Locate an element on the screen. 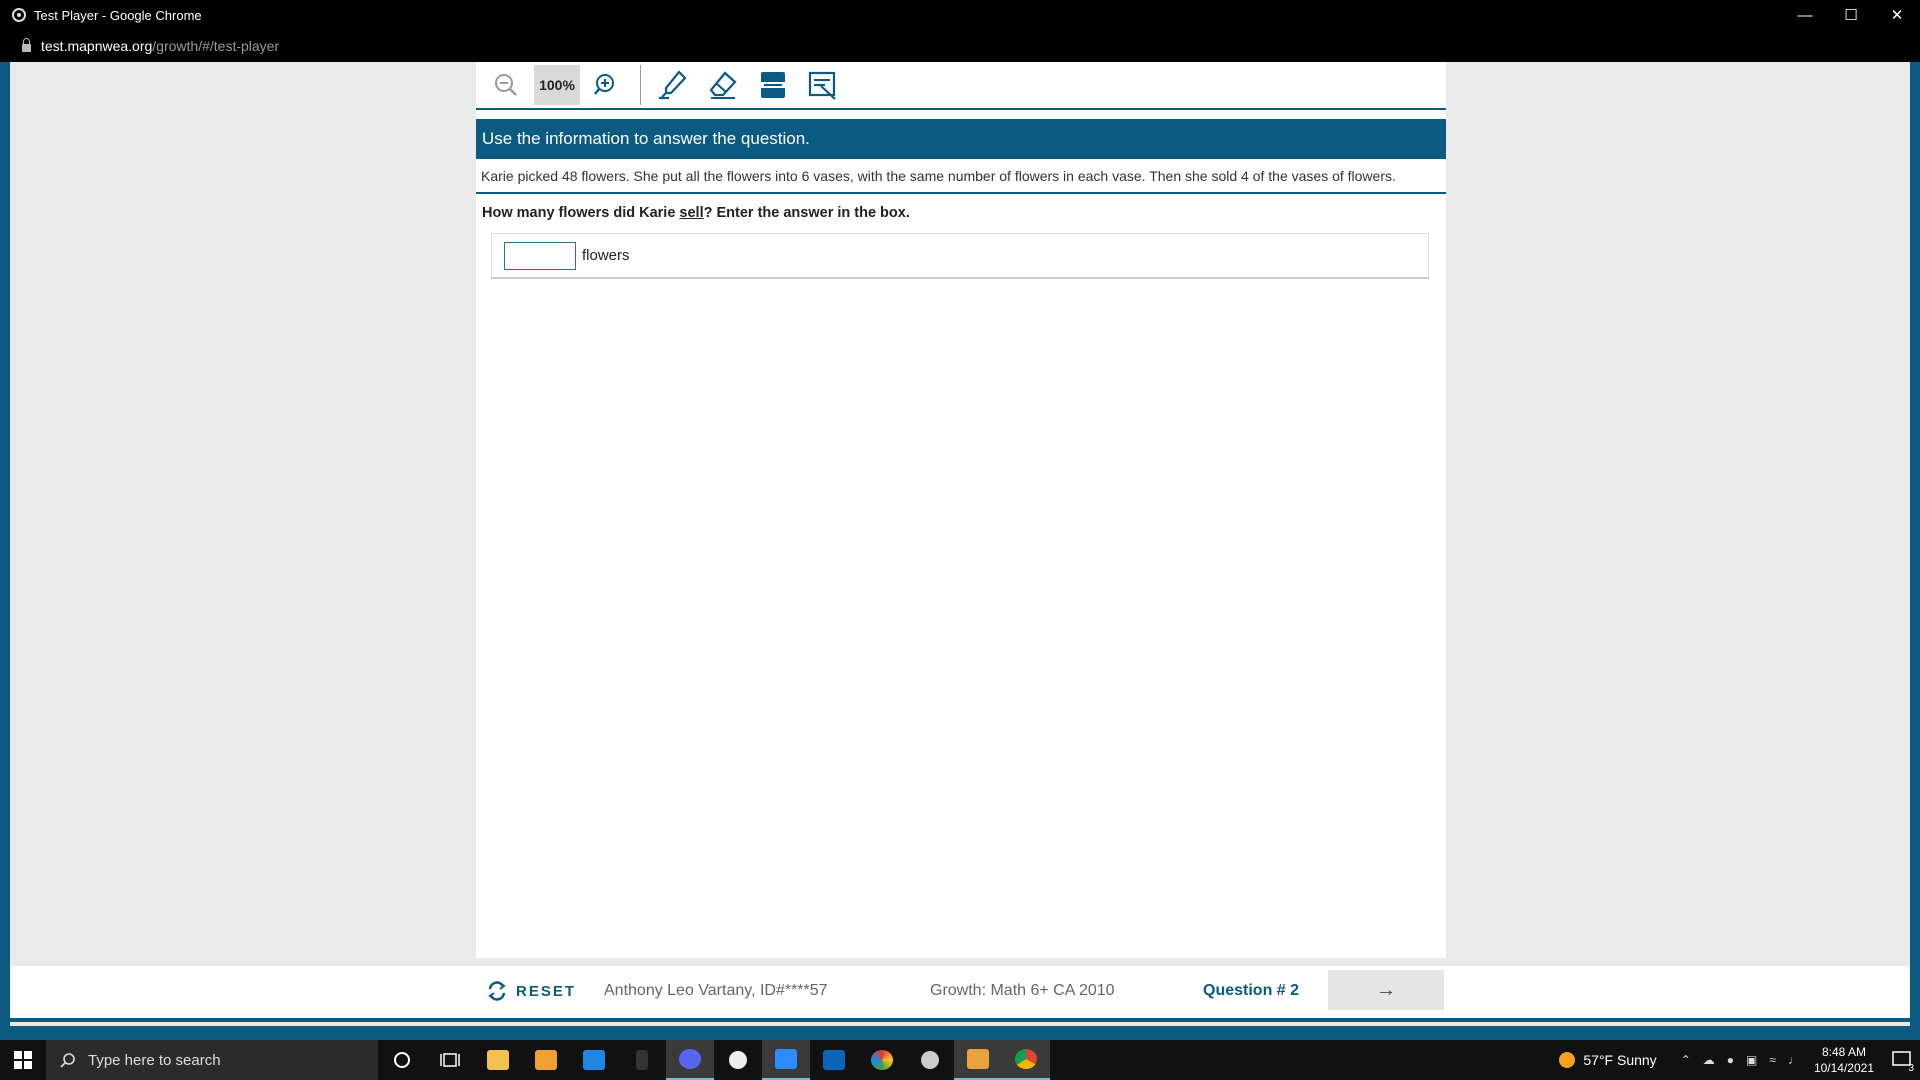  windows-logo-icon is located at coordinates (23, 1060).